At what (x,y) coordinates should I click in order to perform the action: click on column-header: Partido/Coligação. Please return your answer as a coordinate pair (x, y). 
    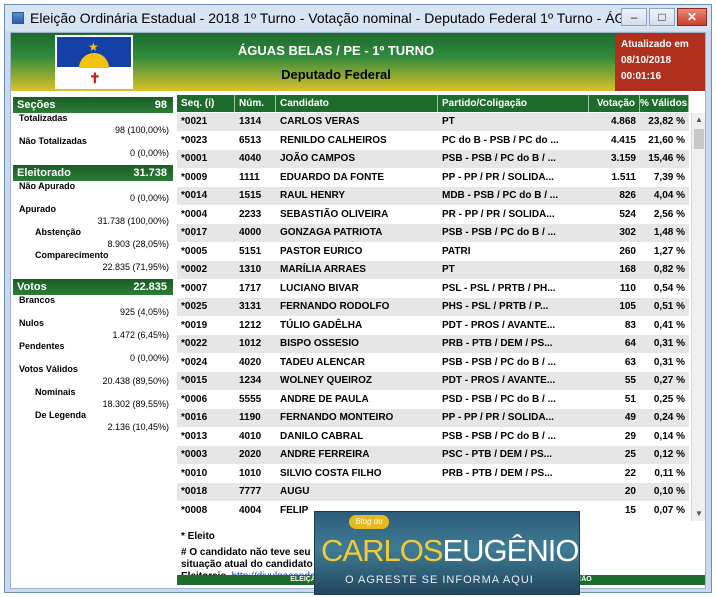
    Looking at the image, I should click on (513, 103).